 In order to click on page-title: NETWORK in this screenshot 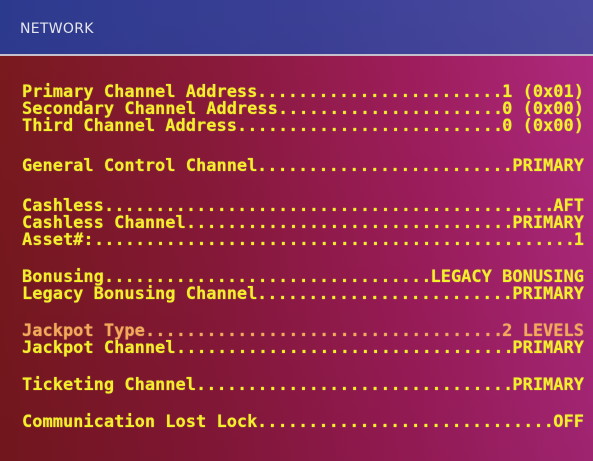, I will do `click(57, 29)`.